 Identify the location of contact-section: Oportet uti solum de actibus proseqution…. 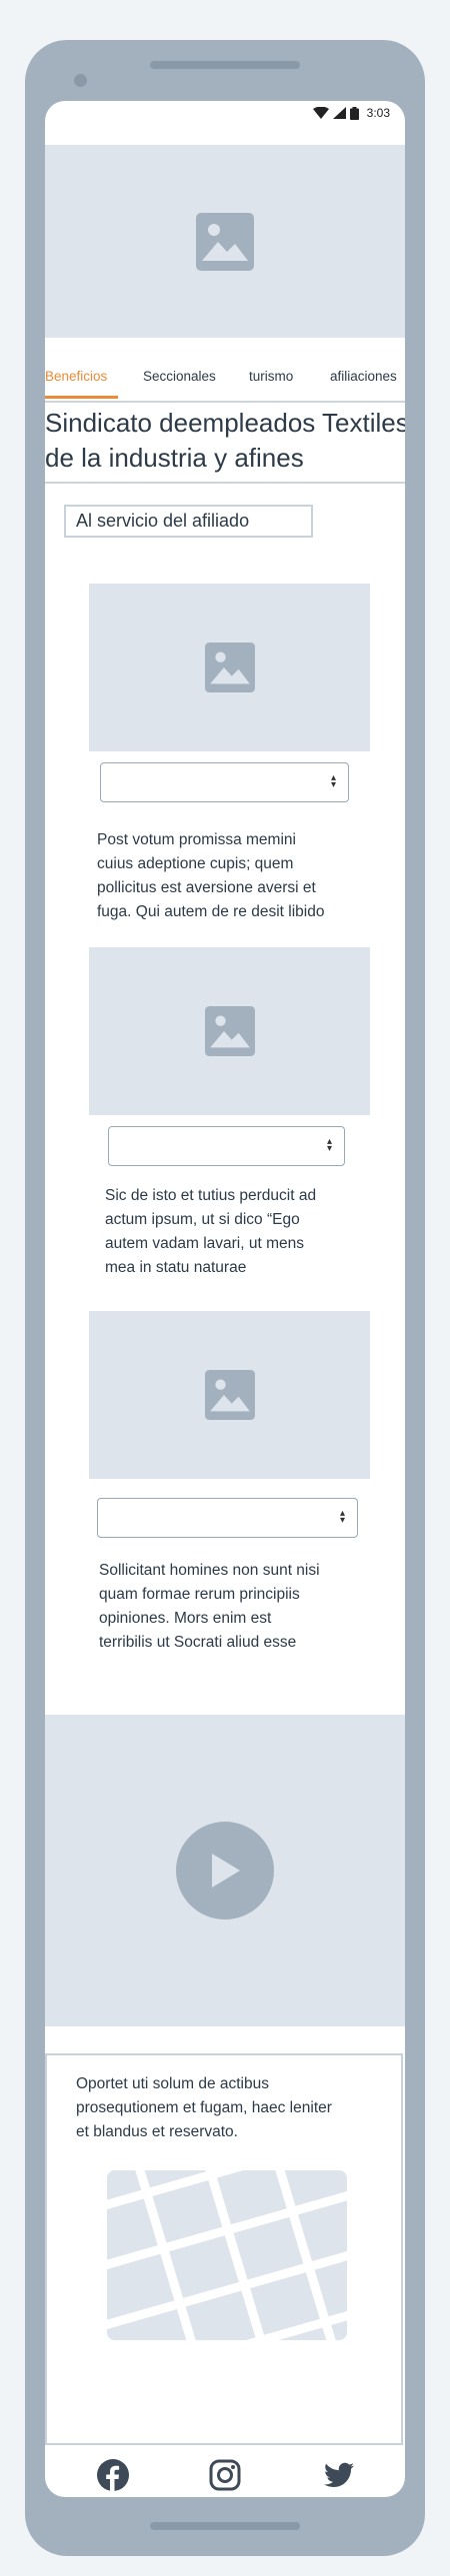
(224, 2249).